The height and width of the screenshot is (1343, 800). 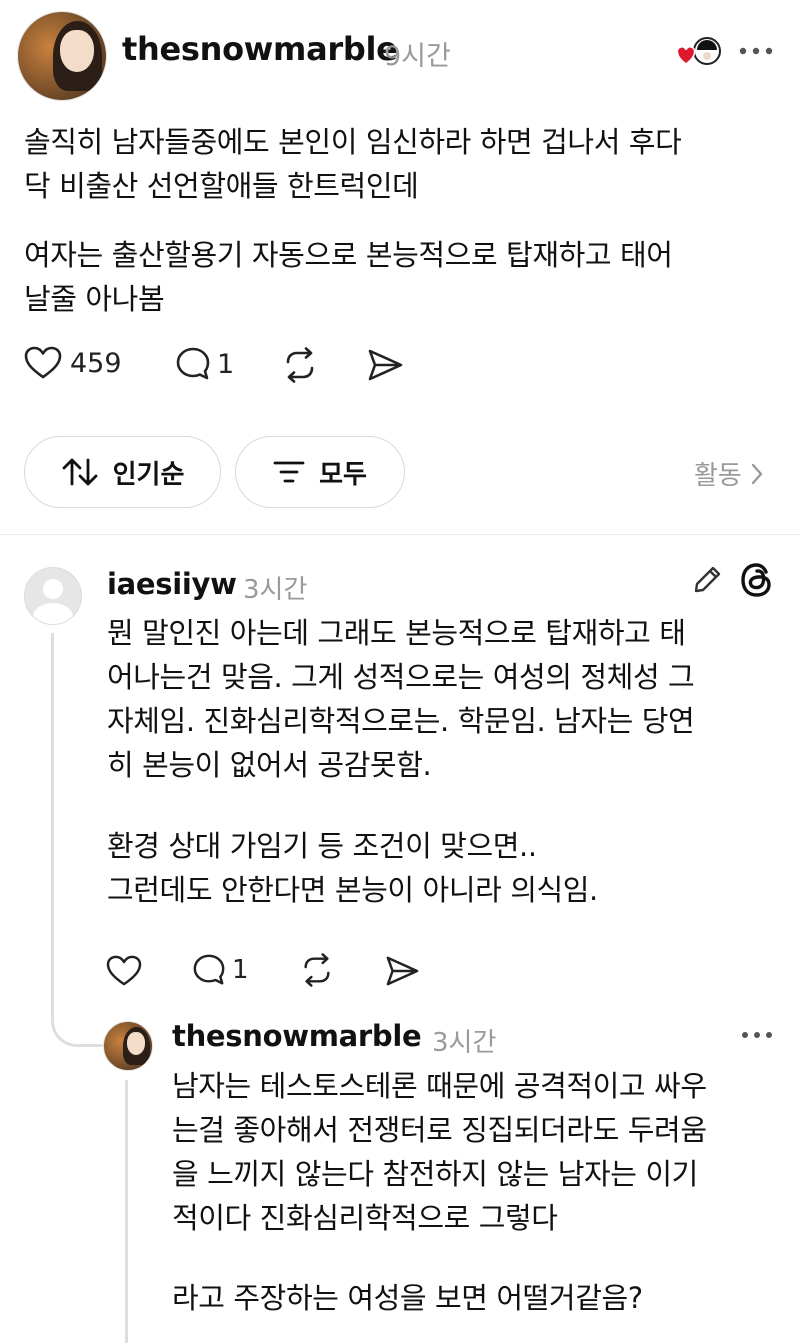 I want to click on thread-connector, so click(x=78, y=1012).